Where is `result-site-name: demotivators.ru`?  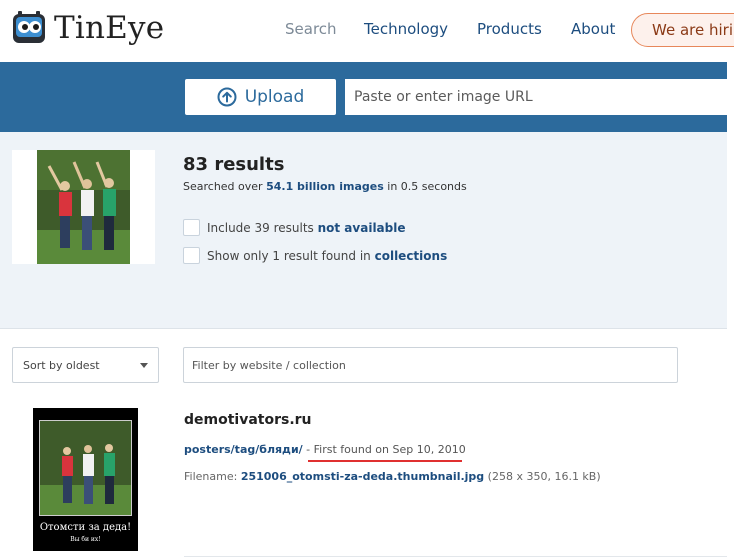
result-site-name: demotivators.ru is located at coordinates (248, 420).